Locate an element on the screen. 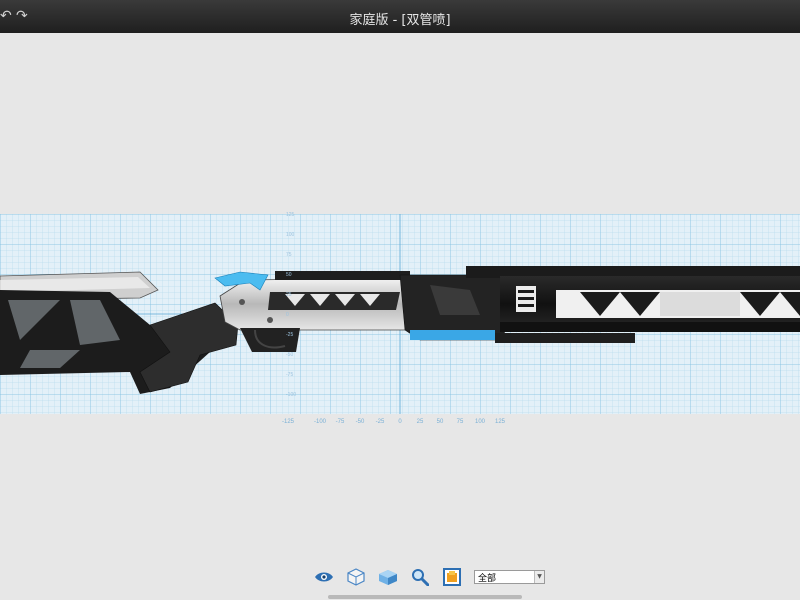 The width and height of the screenshot is (800, 600). layer-select: 全部 ▼ is located at coordinates (509, 577).